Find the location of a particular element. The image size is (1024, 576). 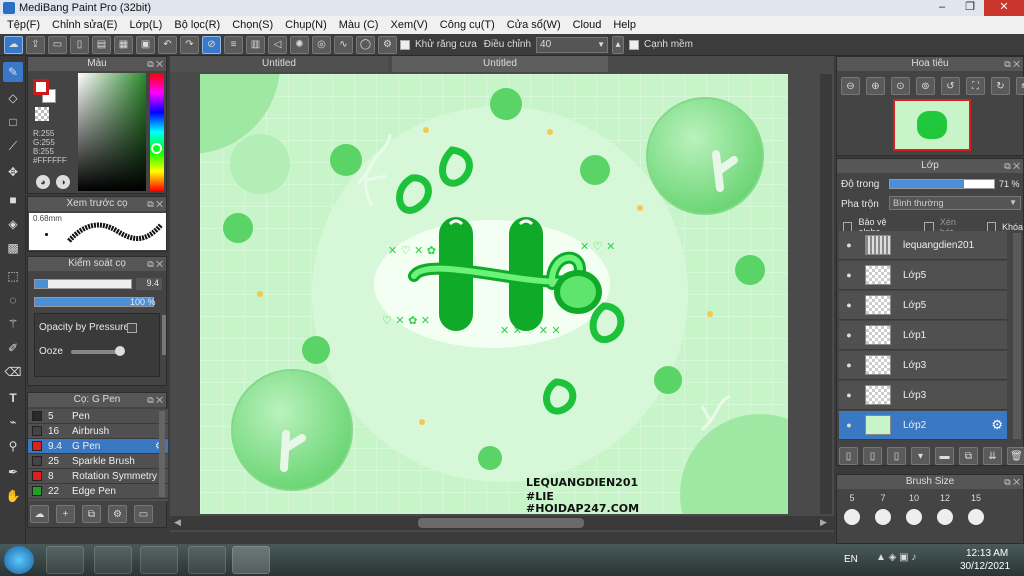

radial-snap-icon: ✺ is located at coordinates (299, 44).